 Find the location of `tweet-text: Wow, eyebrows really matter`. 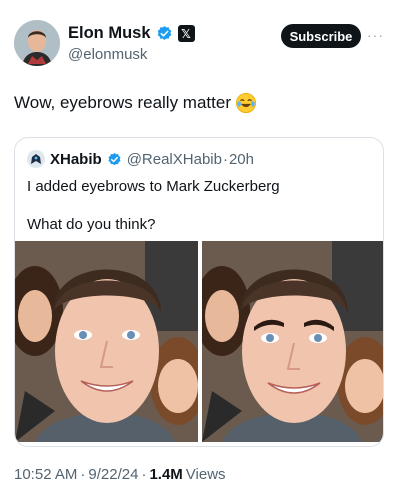

tweet-text: Wow, eyebrows really matter is located at coordinates (135, 103).